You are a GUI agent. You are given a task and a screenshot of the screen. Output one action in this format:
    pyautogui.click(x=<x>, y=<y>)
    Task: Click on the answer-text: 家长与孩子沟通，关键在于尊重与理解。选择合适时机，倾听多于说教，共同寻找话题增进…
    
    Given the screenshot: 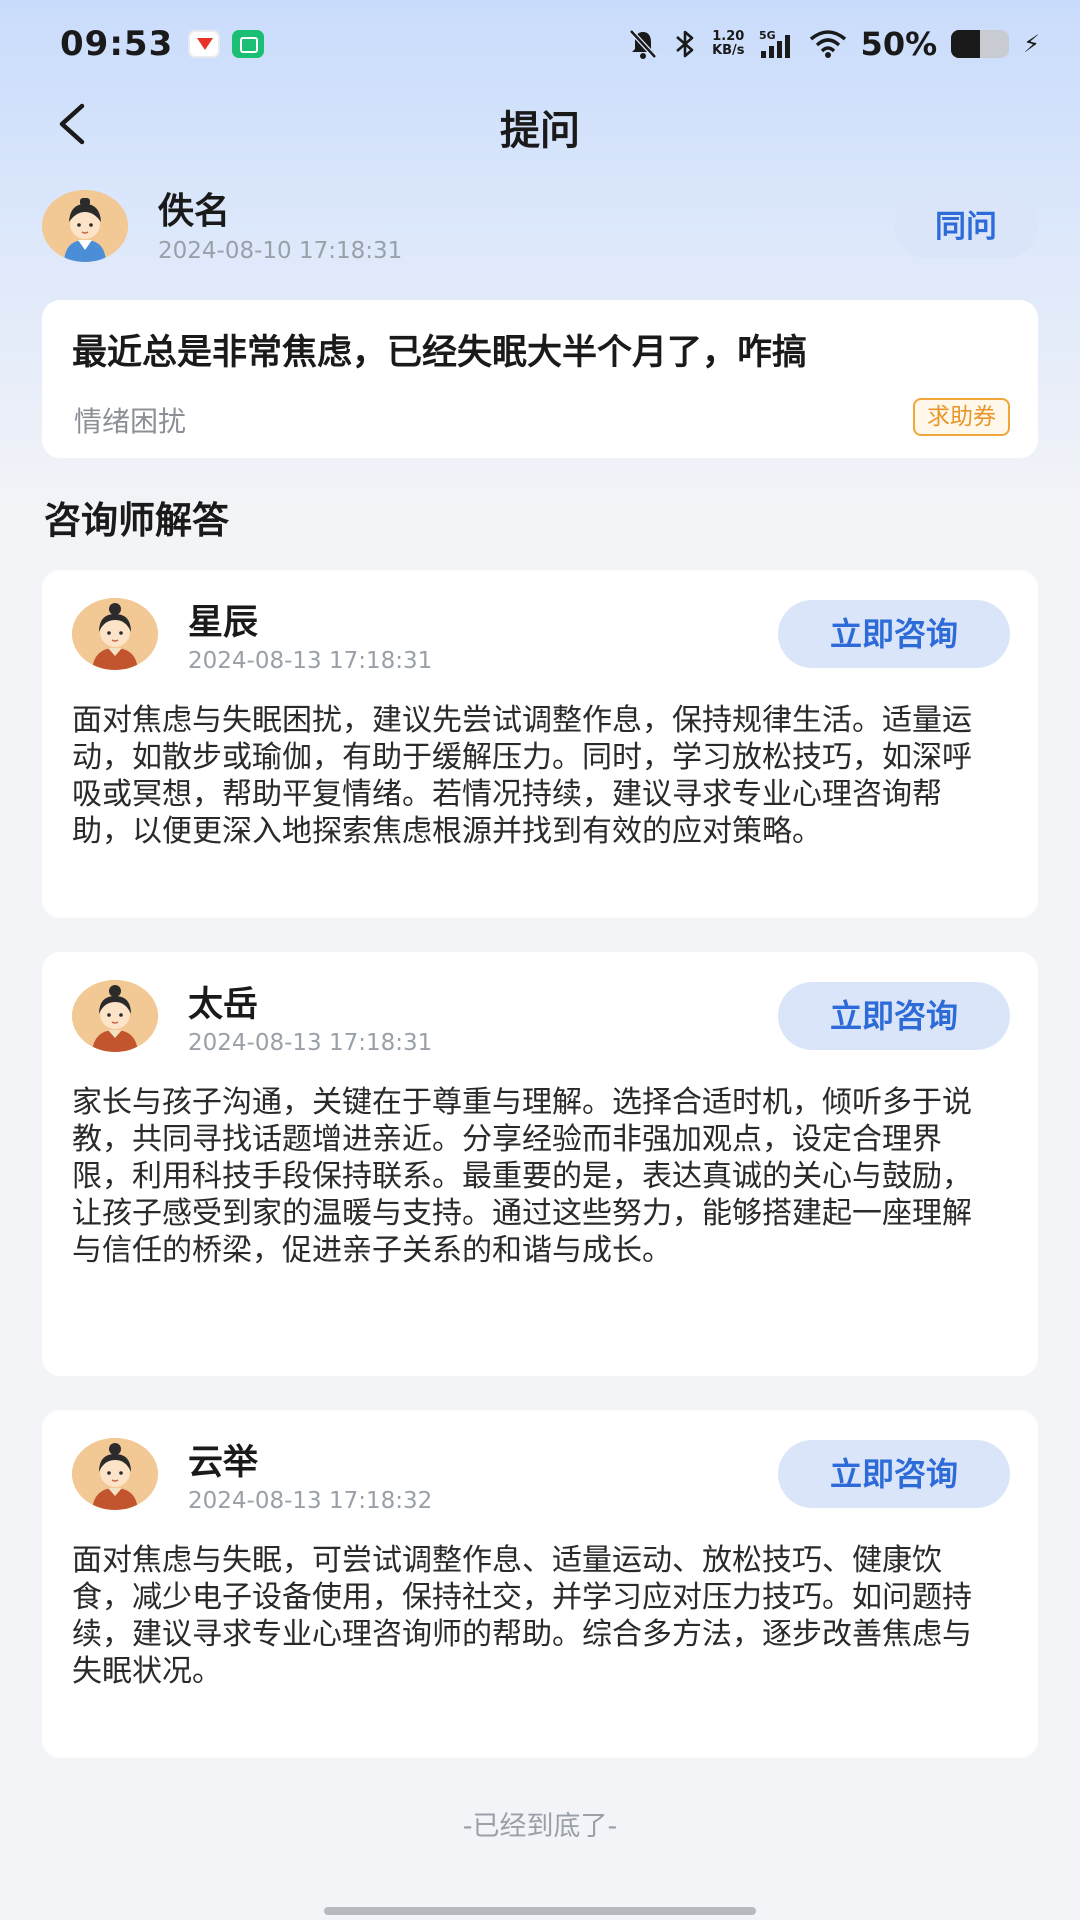 What is the action you would take?
    pyautogui.click(x=522, y=1176)
    